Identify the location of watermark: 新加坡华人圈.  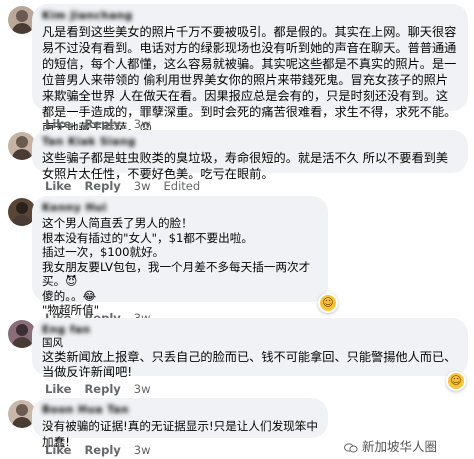
(391, 445).